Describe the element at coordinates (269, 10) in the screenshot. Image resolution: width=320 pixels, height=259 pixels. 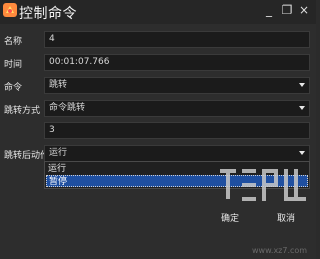
I see `minimize-button: _` at that location.